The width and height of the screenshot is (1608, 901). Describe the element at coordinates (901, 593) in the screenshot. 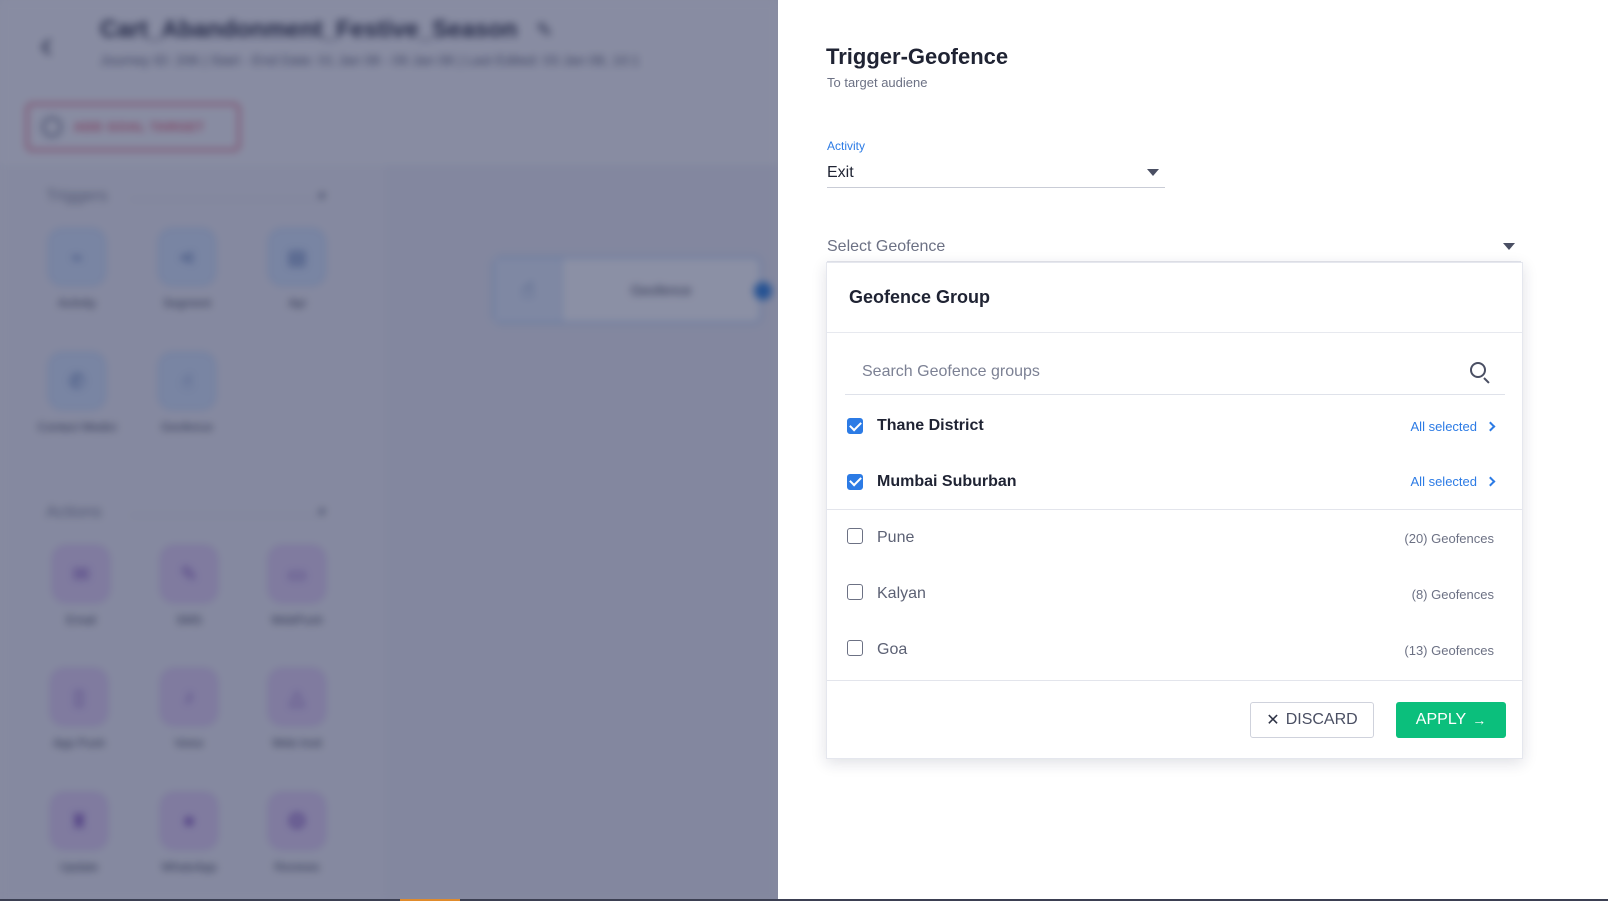

I see `group-name: Kalyan` at that location.